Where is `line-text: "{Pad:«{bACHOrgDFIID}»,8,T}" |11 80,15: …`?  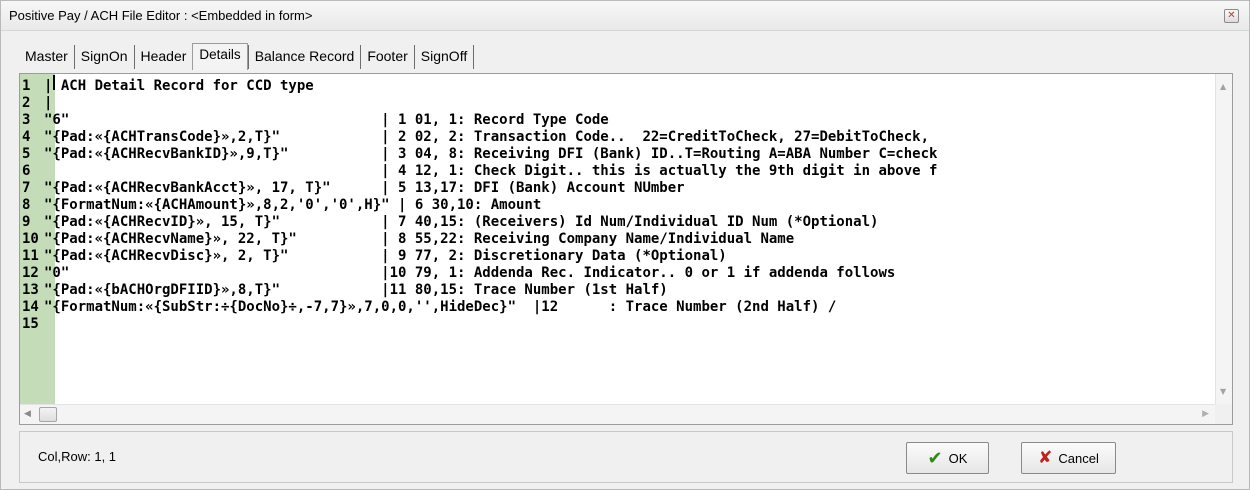 line-text: "{Pad:«{bACHOrgDFIID}»,8,T}" |11 80,15: … is located at coordinates (356, 290).